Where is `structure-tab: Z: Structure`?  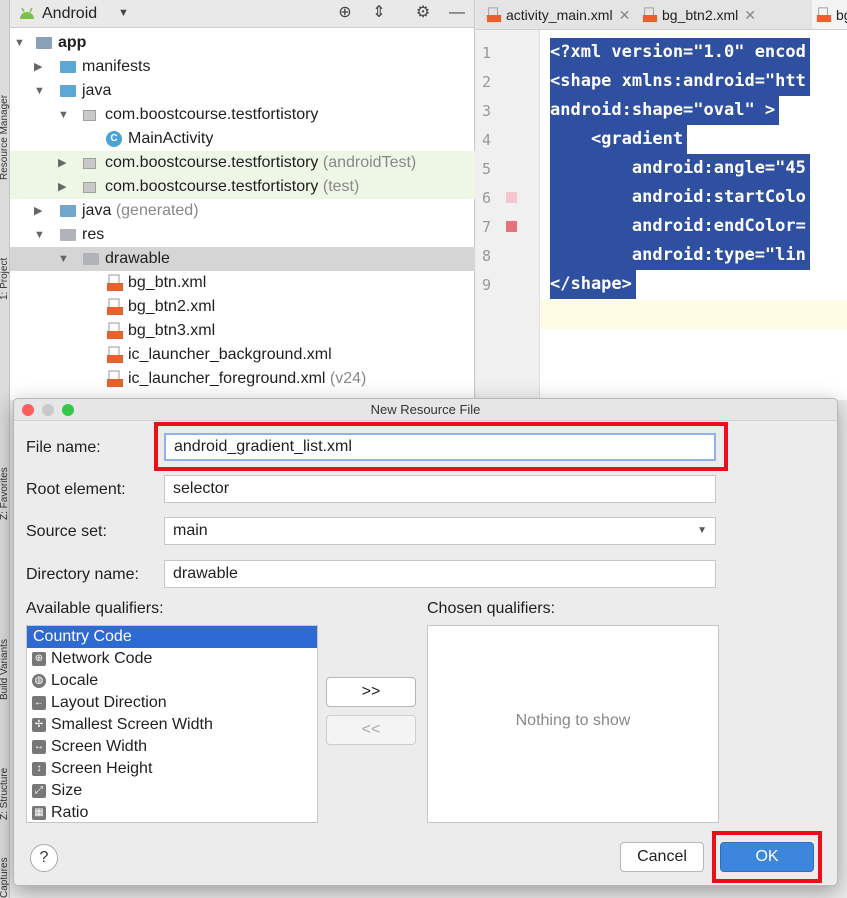
structure-tab: Z: Structure is located at coordinates (4, 794).